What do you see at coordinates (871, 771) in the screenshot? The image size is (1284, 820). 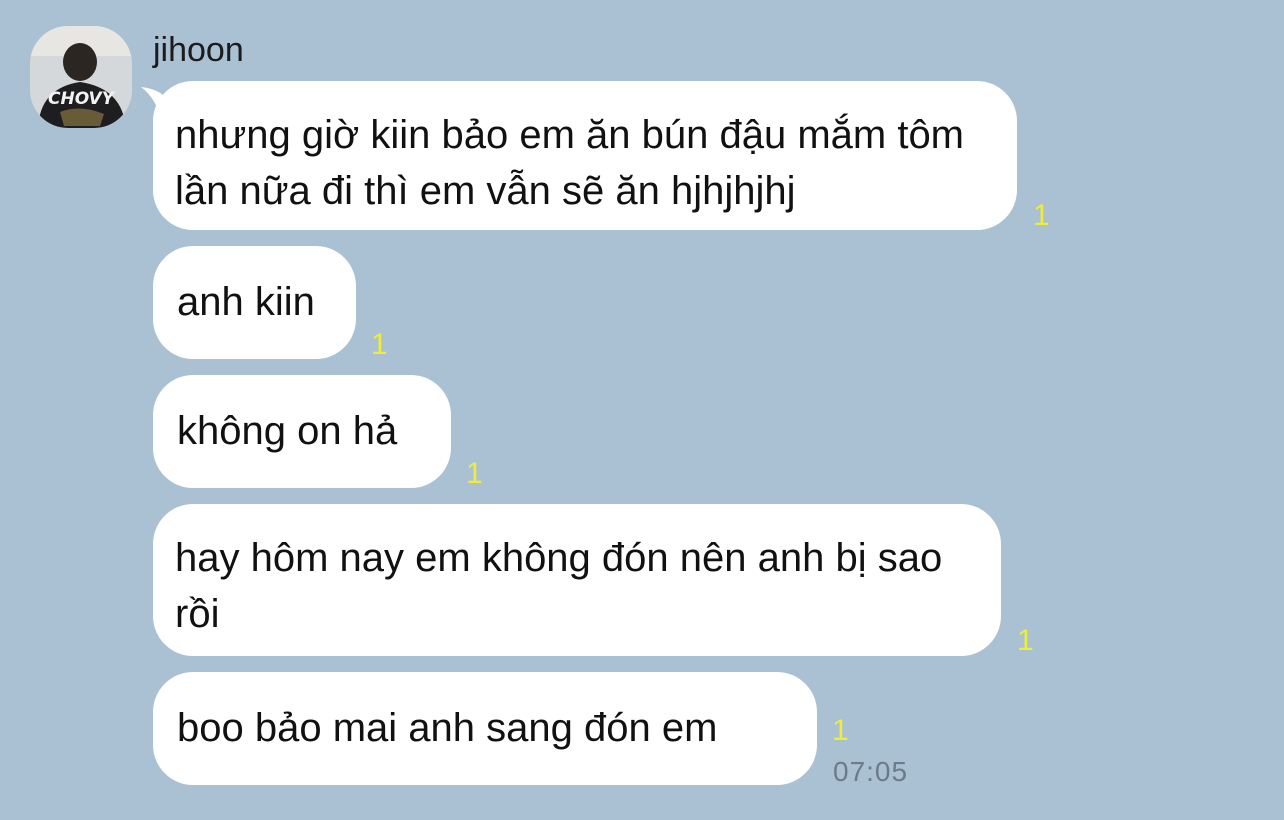 I see `message-timestamp: 07:05` at bounding box center [871, 771].